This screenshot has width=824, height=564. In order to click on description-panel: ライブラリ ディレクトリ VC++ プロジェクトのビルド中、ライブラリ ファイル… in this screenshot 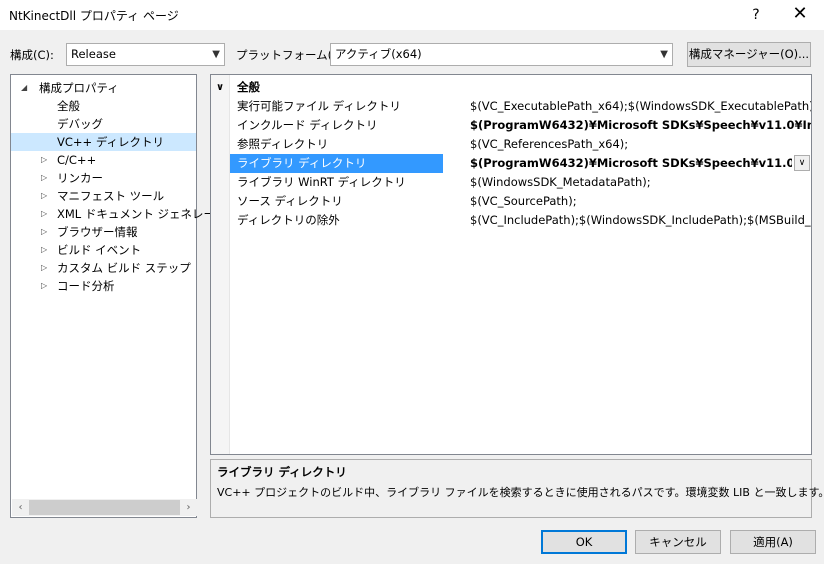, I will do `click(517, 488)`.